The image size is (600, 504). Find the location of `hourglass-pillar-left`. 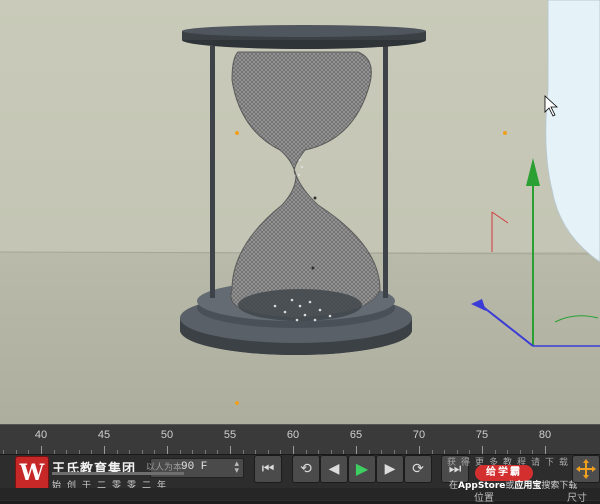

hourglass-pillar-left is located at coordinates (212, 172).